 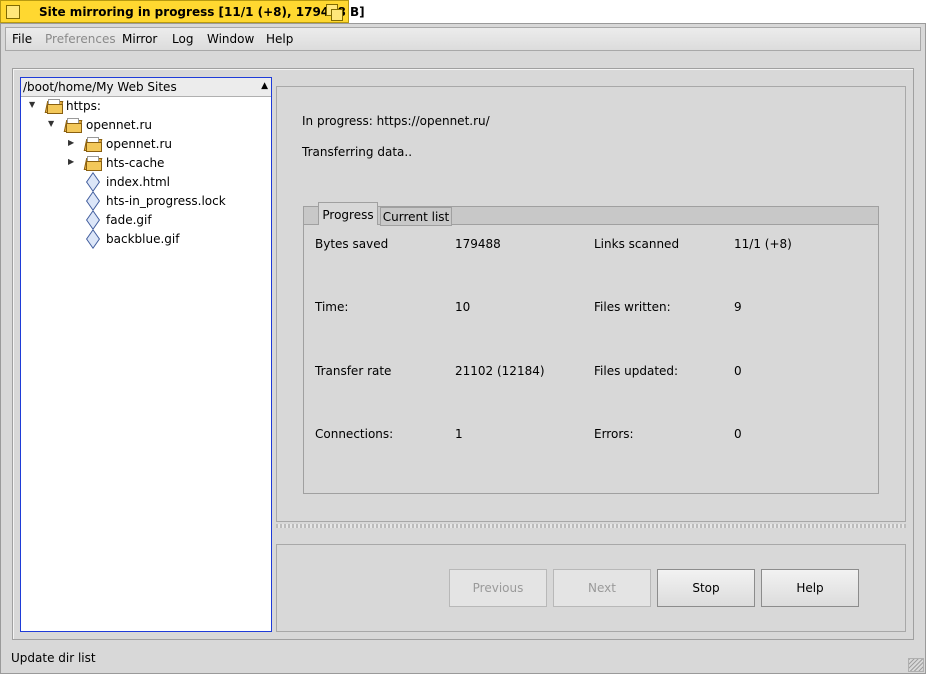 What do you see at coordinates (100, 87) in the screenshot?
I see `tree-path: /boot/home/My Web Sites` at bounding box center [100, 87].